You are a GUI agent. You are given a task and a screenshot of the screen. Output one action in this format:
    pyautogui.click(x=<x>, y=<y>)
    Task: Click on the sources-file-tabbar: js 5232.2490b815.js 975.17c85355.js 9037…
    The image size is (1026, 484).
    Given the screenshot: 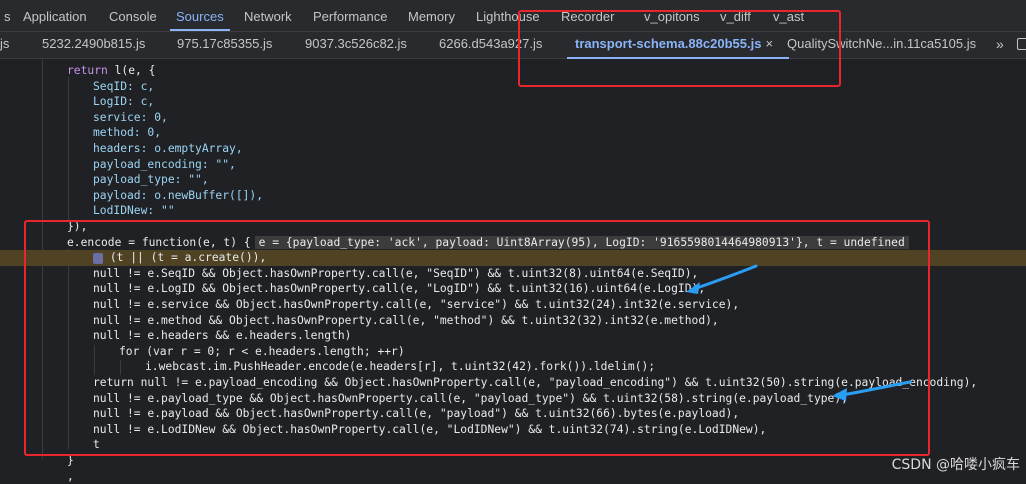 What is the action you would take?
    pyautogui.click(x=513, y=45)
    